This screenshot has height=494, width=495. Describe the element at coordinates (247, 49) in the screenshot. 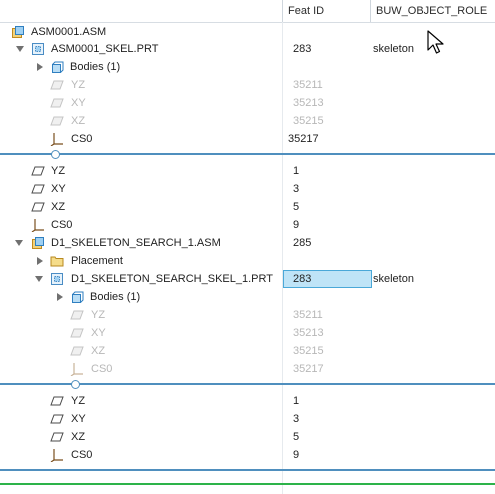

I see `tree-row-asm0001-skel: ASM0001_SKEL.PRT 283 skeleton` at that location.